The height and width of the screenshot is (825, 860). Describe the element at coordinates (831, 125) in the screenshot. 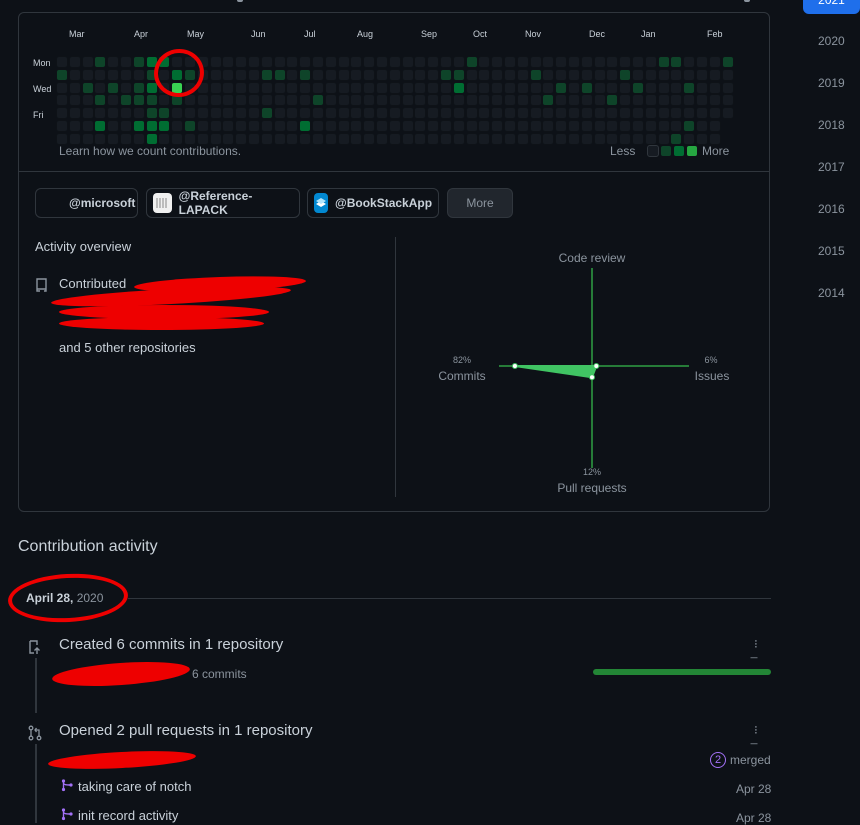

I see `year-link: 2018` at that location.